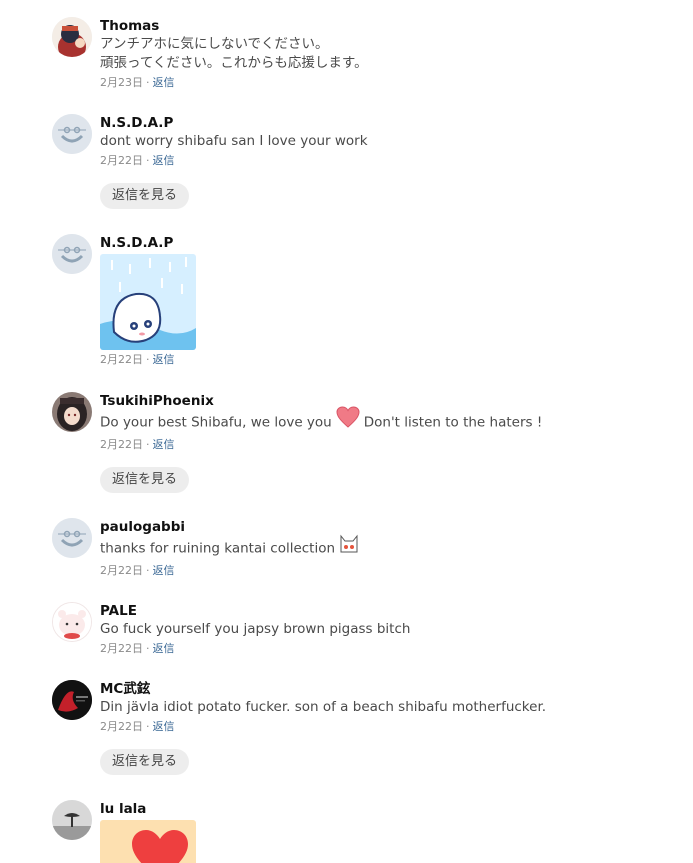 The image size is (693, 863). I want to click on comment-author: paulogabbi, so click(385, 527).